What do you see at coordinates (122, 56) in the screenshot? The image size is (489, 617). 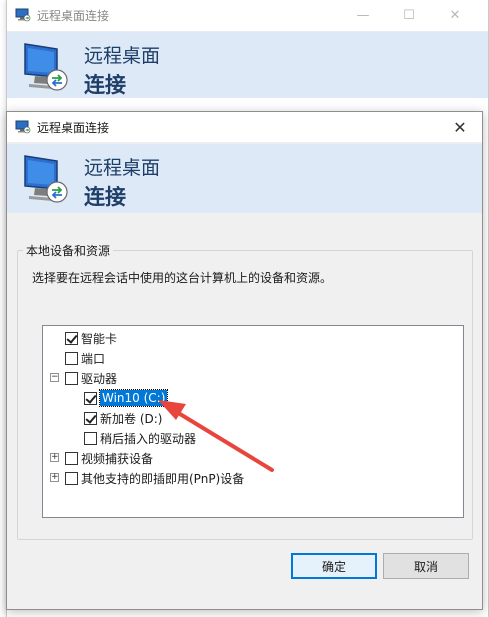 I see `background-banner-title: 远程桌面` at bounding box center [122, 56].